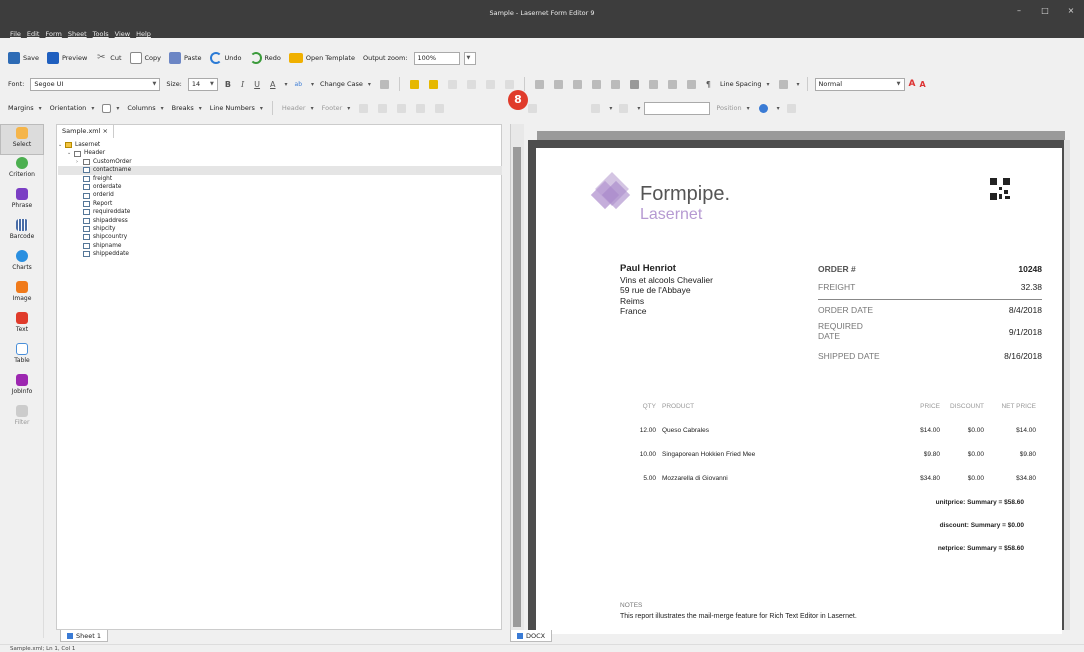 The height and width of the screenshot is (652, 1084). What do you see at coordinates (912, 84) in the screenshot?
I see `grow-font-button: A` at bounding box center [912, 84].